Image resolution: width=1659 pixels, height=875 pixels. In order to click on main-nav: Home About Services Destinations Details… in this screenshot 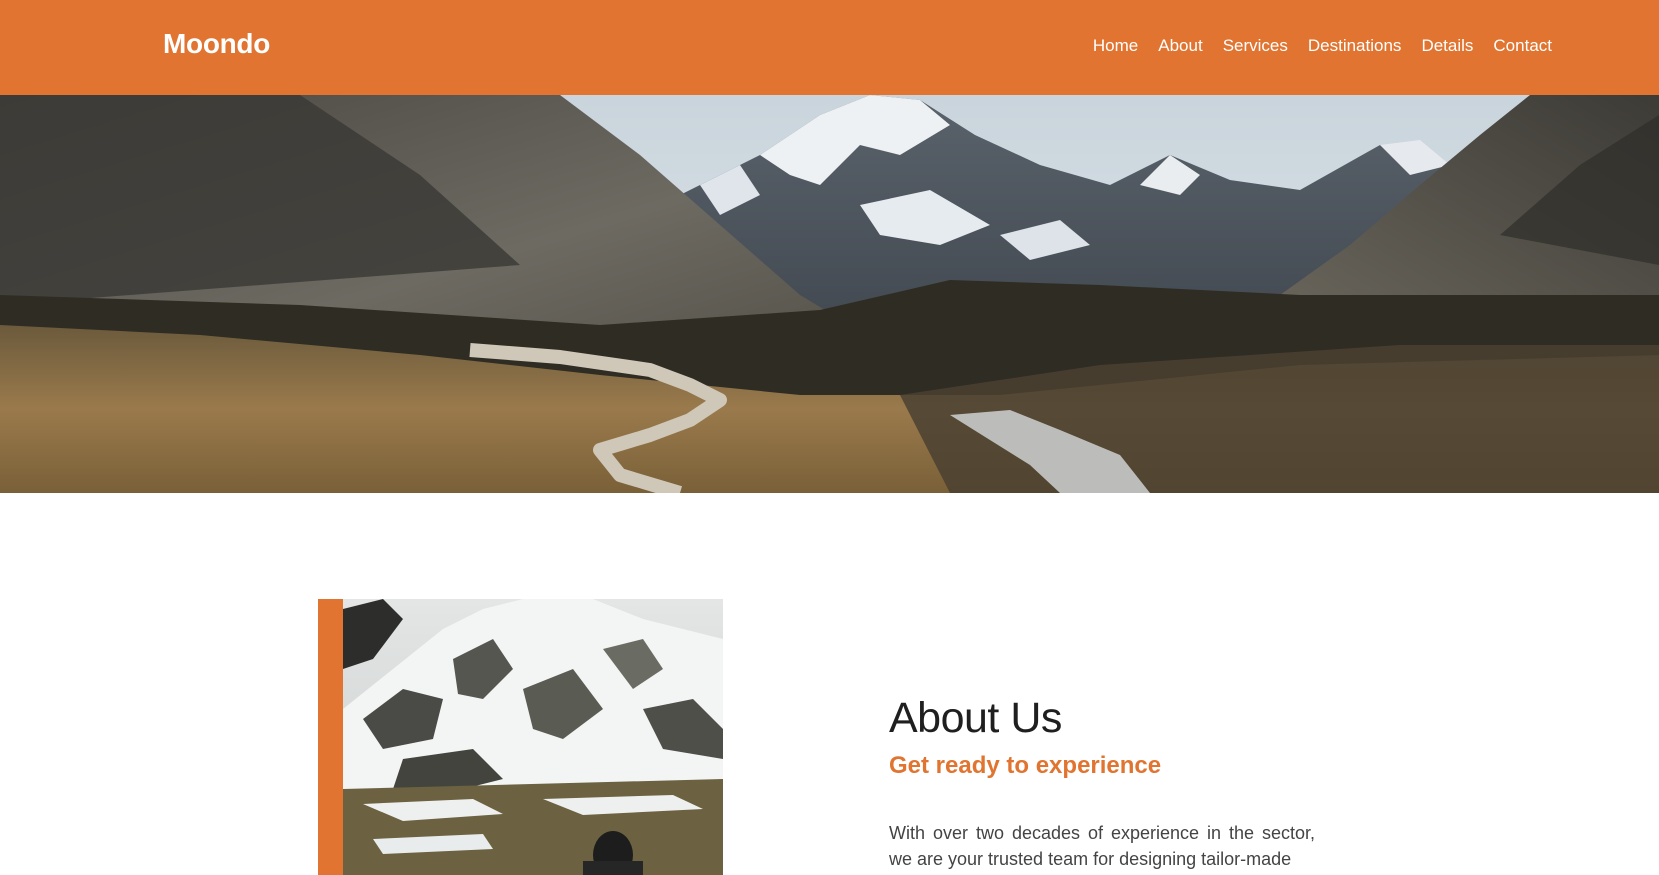, I will do `click(1322, 46)`.